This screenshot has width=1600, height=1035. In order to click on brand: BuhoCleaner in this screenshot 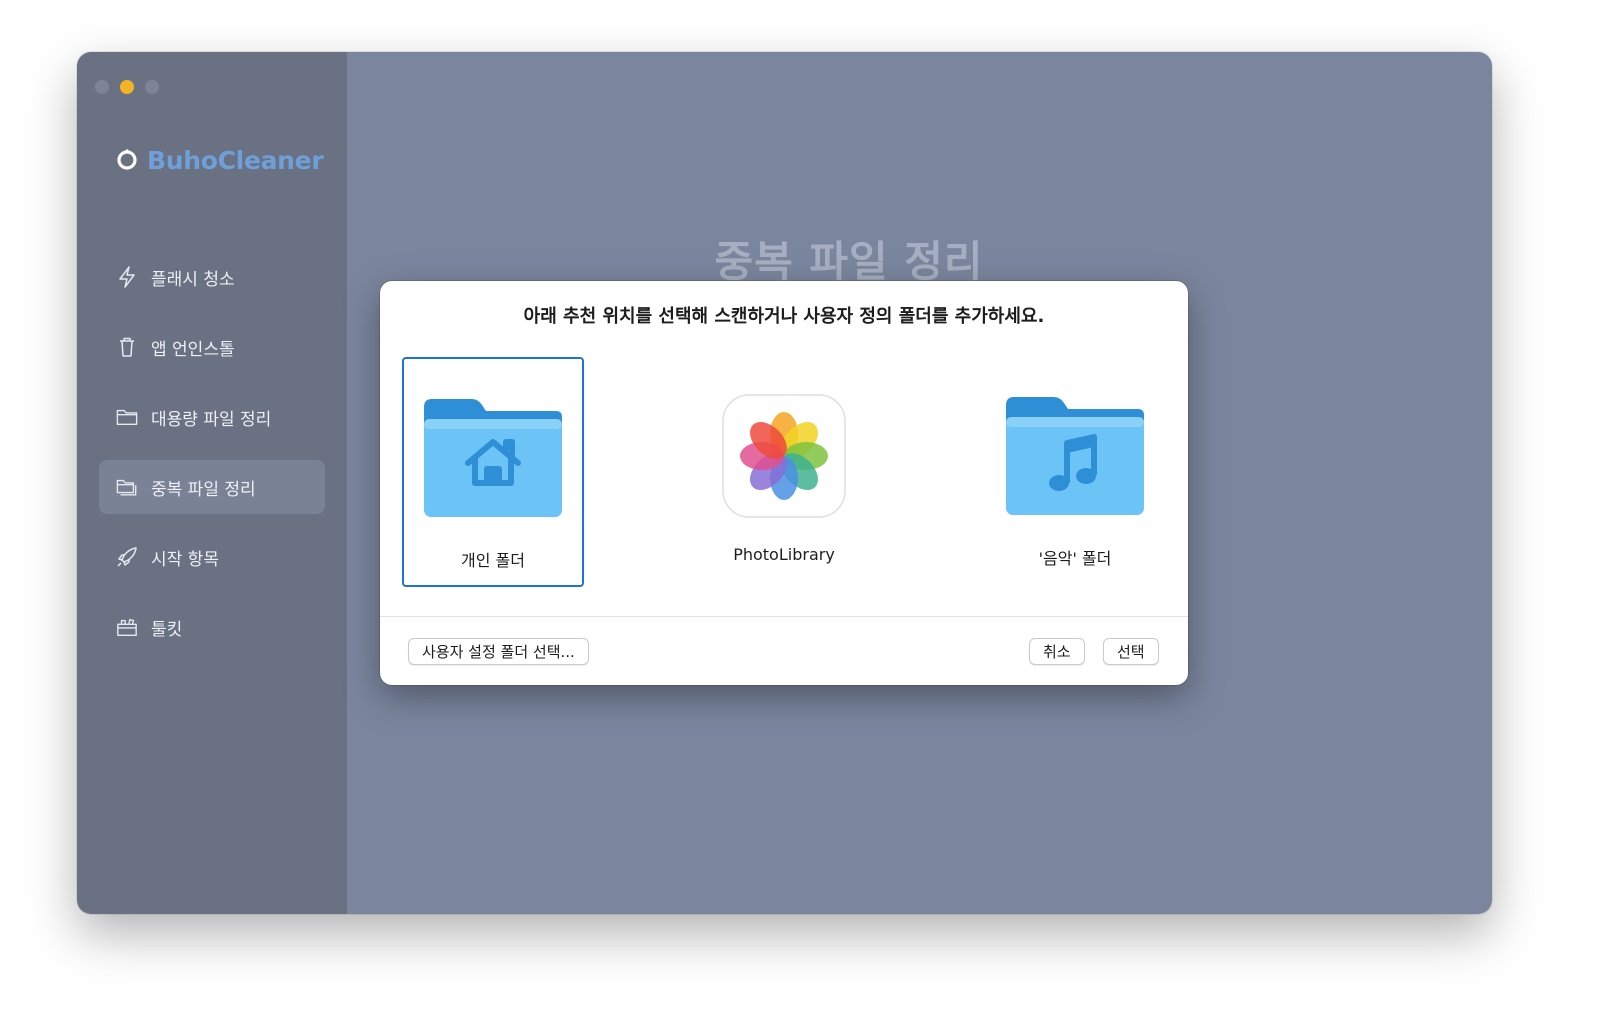, I will do `click(219, 160)`.